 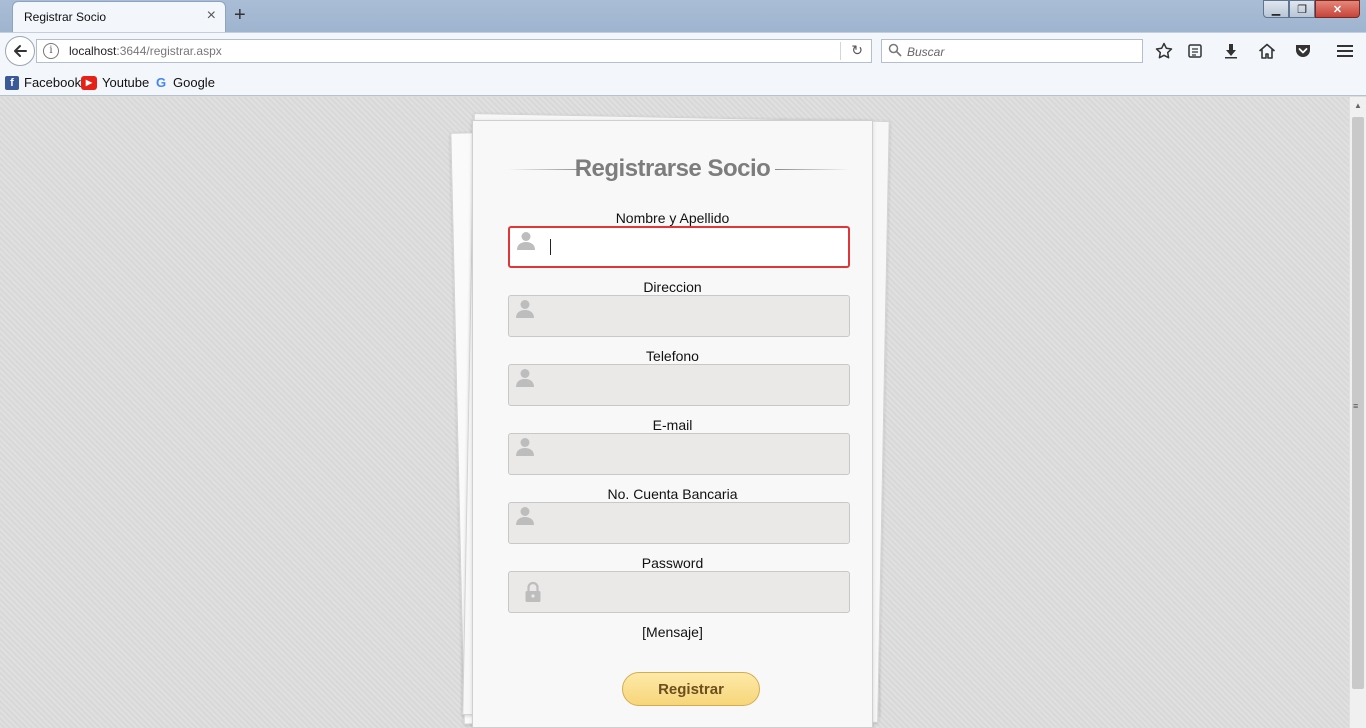 What do you see at coordinates (694, 316) in the screenshot?
I see `direccion-input` at bounding box center [694, 316].